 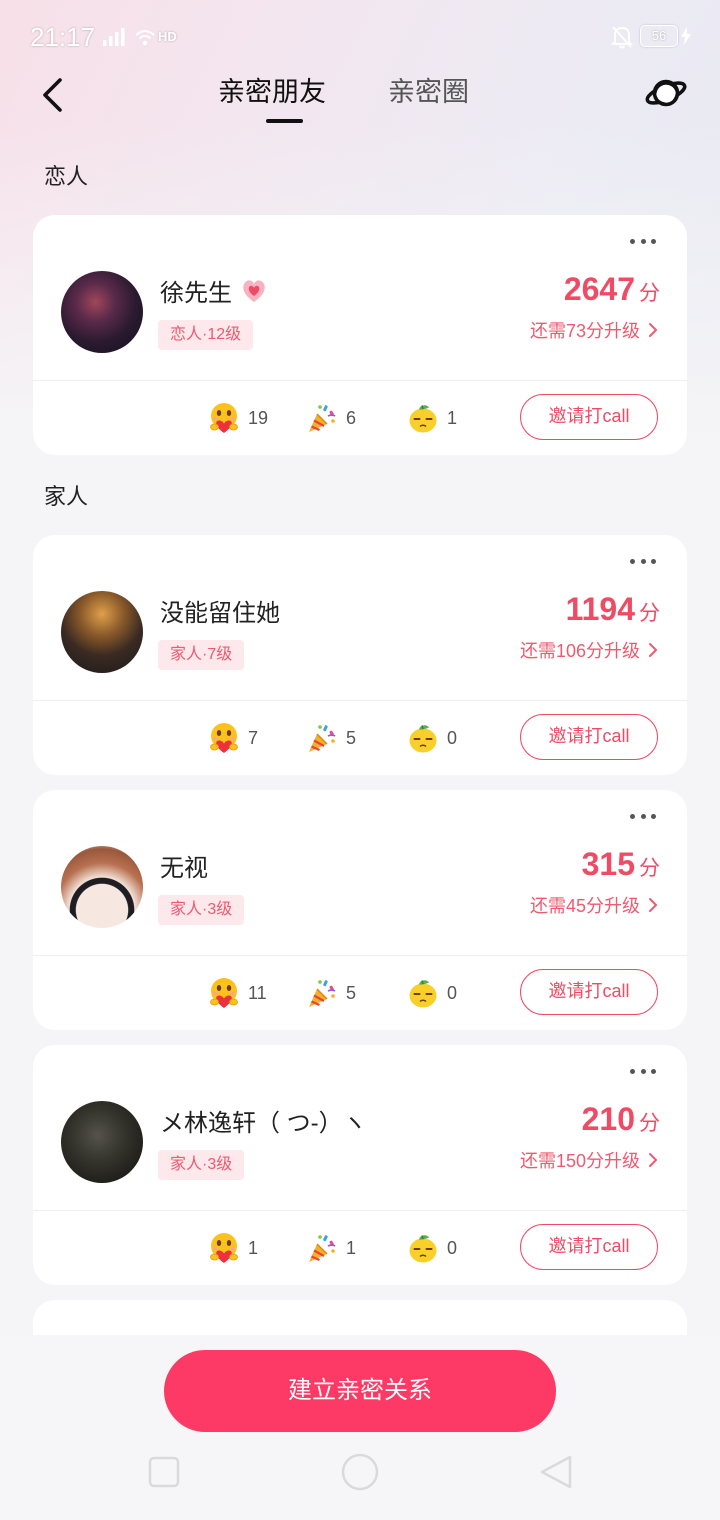 I want to click on name-row: 无视, so click(x=184, y=865).